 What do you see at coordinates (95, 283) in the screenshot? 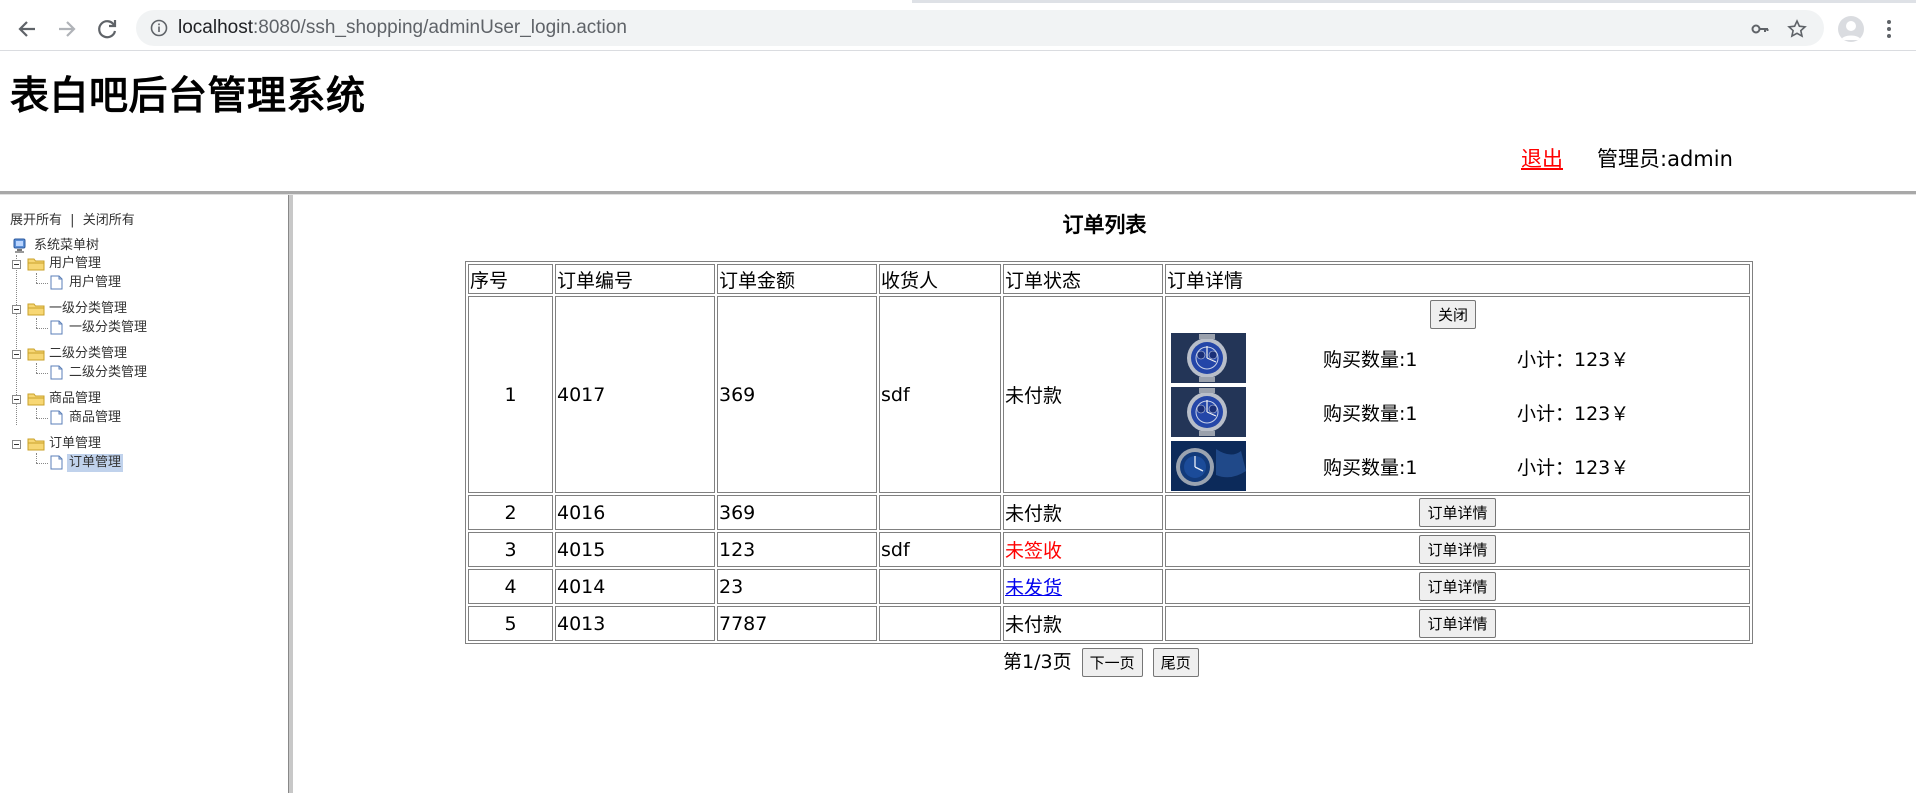
I see `tree-item-users: 用户管理` at bounding box center [95, 283].